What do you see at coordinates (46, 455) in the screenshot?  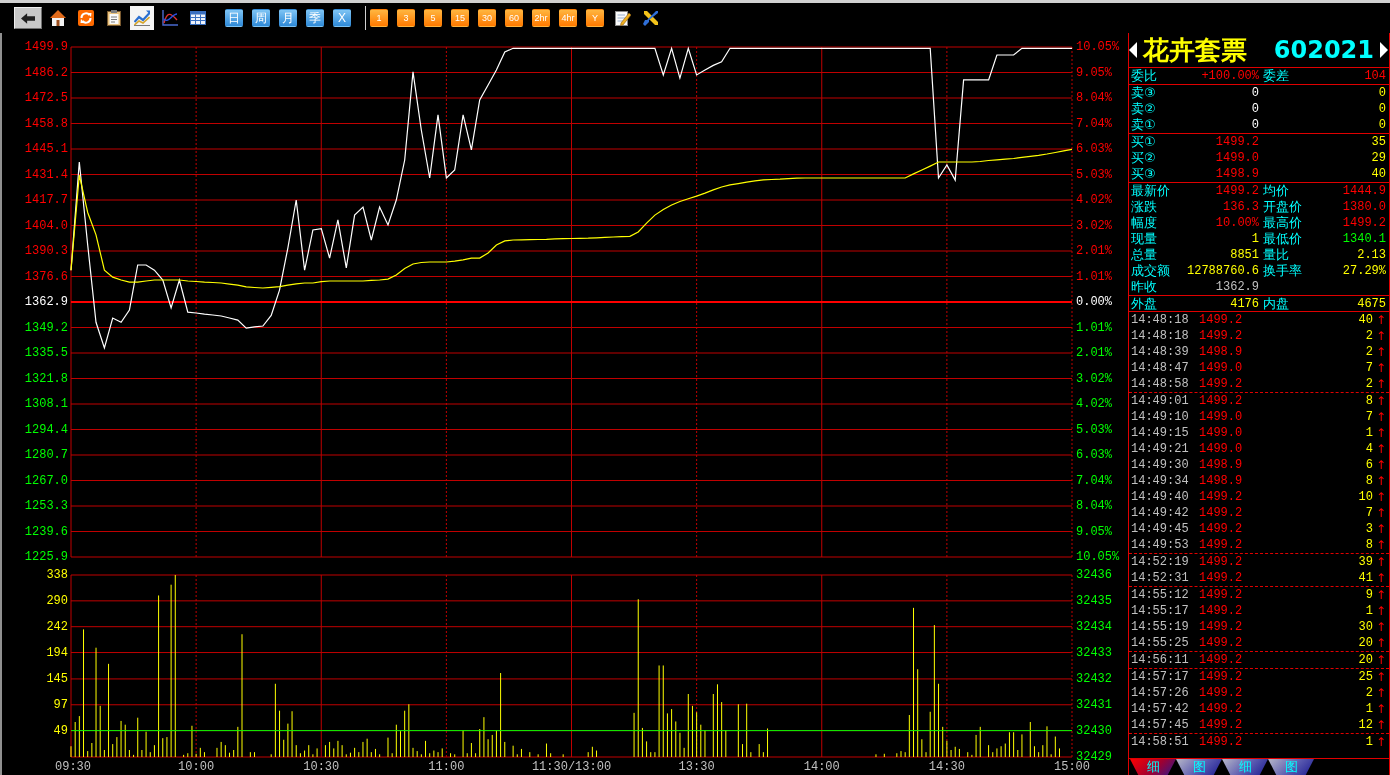 I see `price-axis-label: 1280.7` at bounding box center [46, 455].